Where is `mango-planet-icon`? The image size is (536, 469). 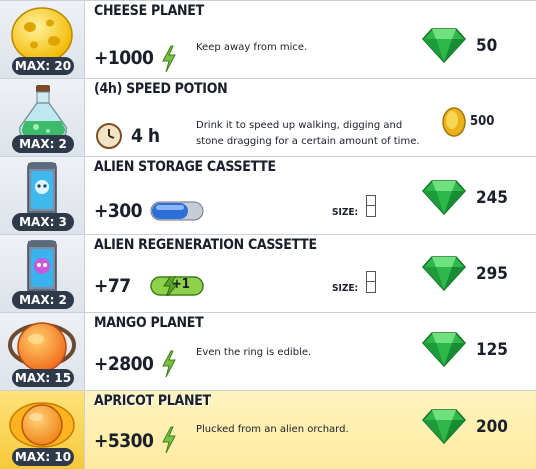 mango-planet-icon is located at coordinates (42, 347).